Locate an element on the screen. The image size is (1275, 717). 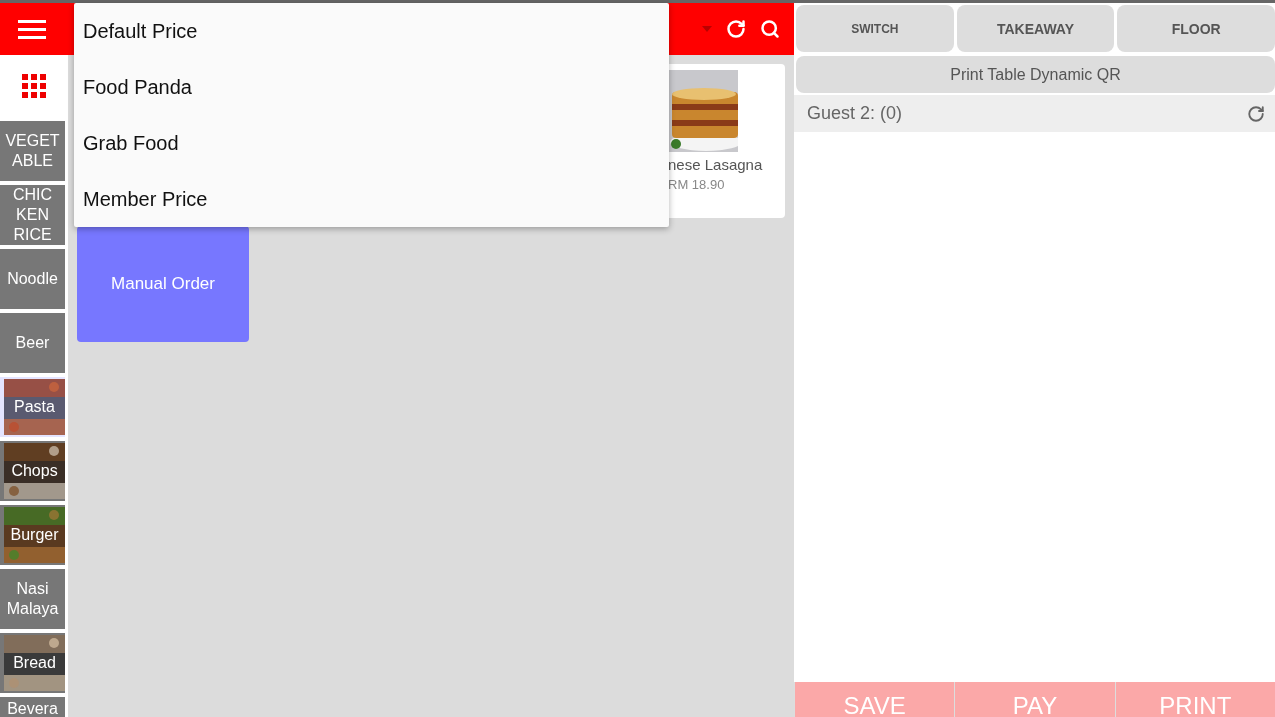
mode-button: TAKEAWAY is located at coordinates (1035, 28).